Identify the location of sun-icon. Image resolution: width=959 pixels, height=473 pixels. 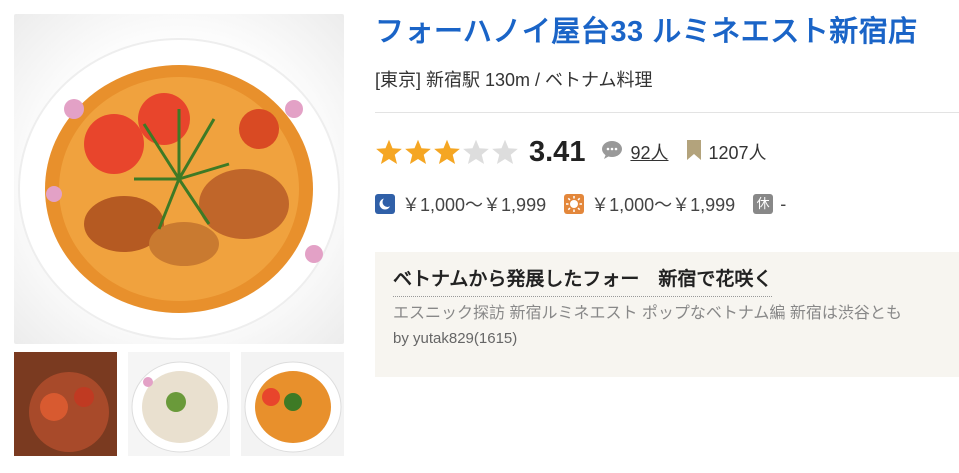
(574, 204).